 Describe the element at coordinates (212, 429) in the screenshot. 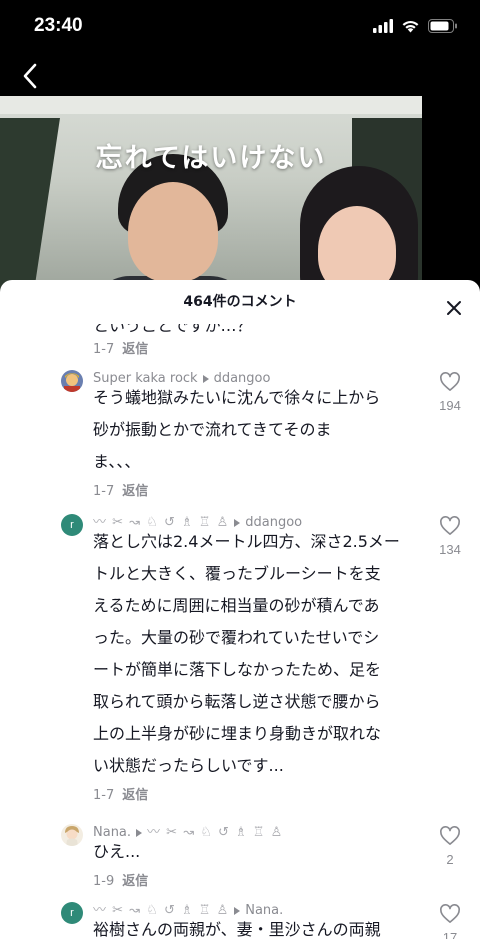

I see `comment-text-line: 砂が振動とかで流れてきてそのま` at that location.